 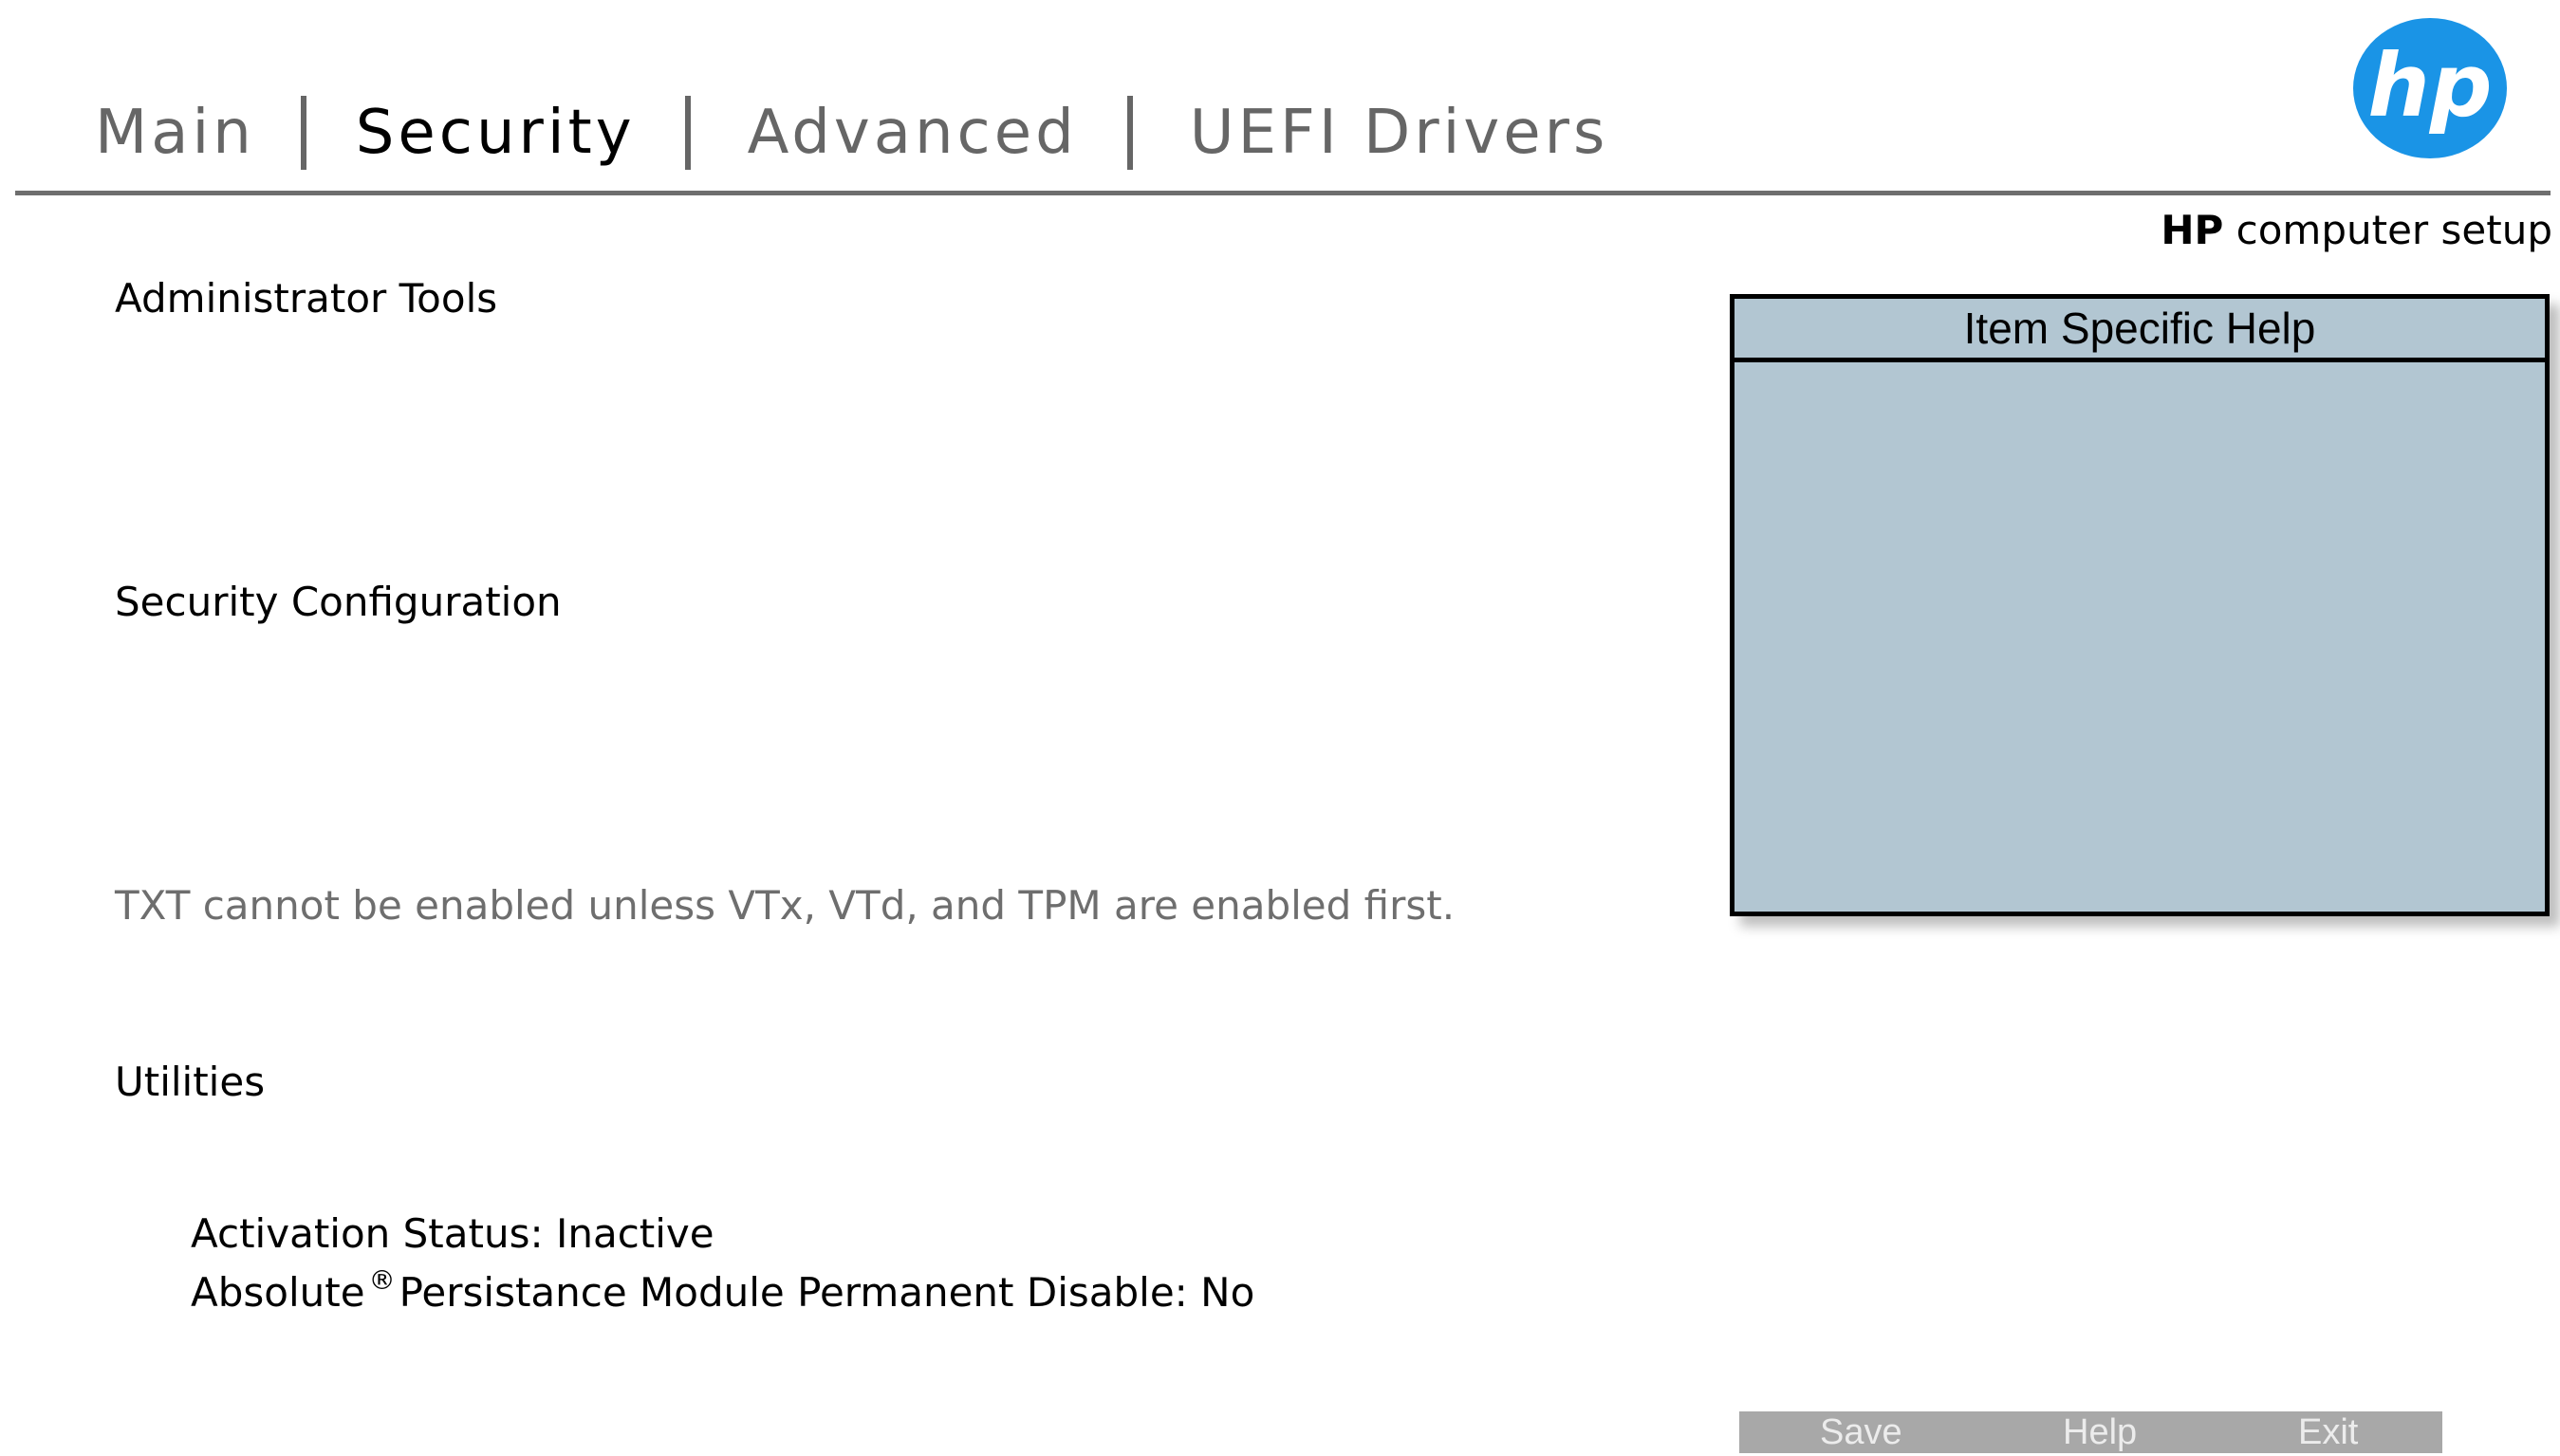 What do you see at coordinates (175, 133) in the screenshot?
I see `tab-main: Main` at bounding box center [175, 133].